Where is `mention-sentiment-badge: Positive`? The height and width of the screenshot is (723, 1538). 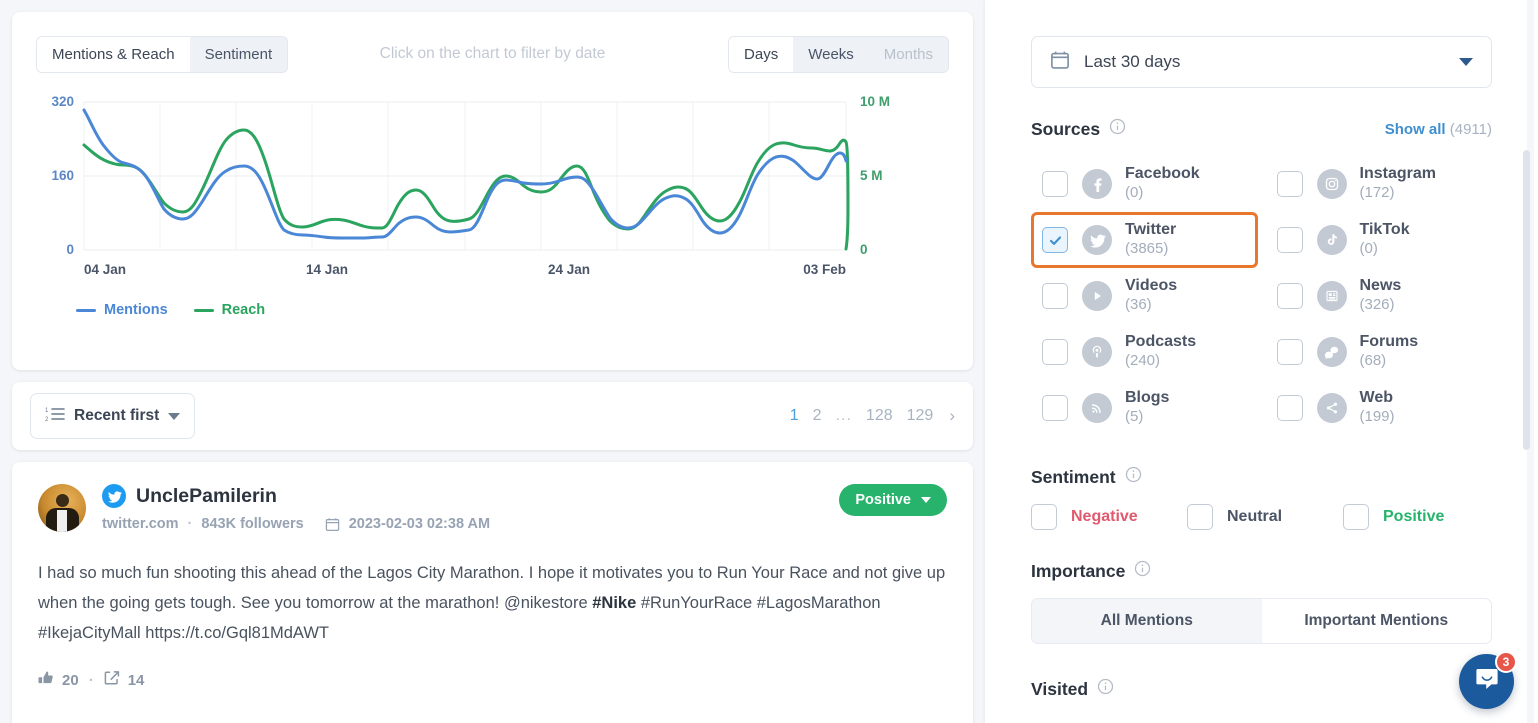
mention-sentiment-badge: Positive is located at coordinates (893, 500).